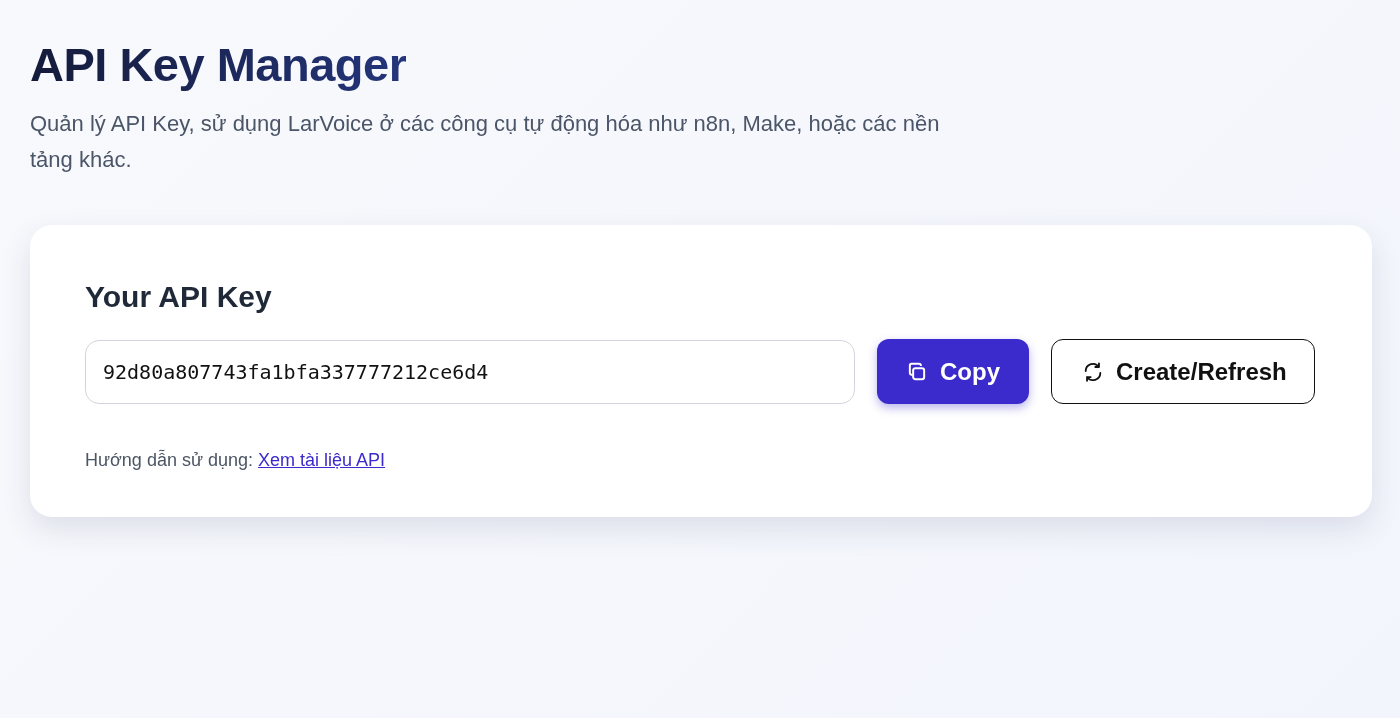 Image resolution: width=1400 pixels, height=718 pixels. What do you see at coordinates (485, 142) in the screenshot?
I see `page-description: Quản lý API Key, sử dụng LarVoice ở các công cụ tự động hóa như n8n, Make, hoặc các nền tảng khác.` at bounding box center [485, 142].